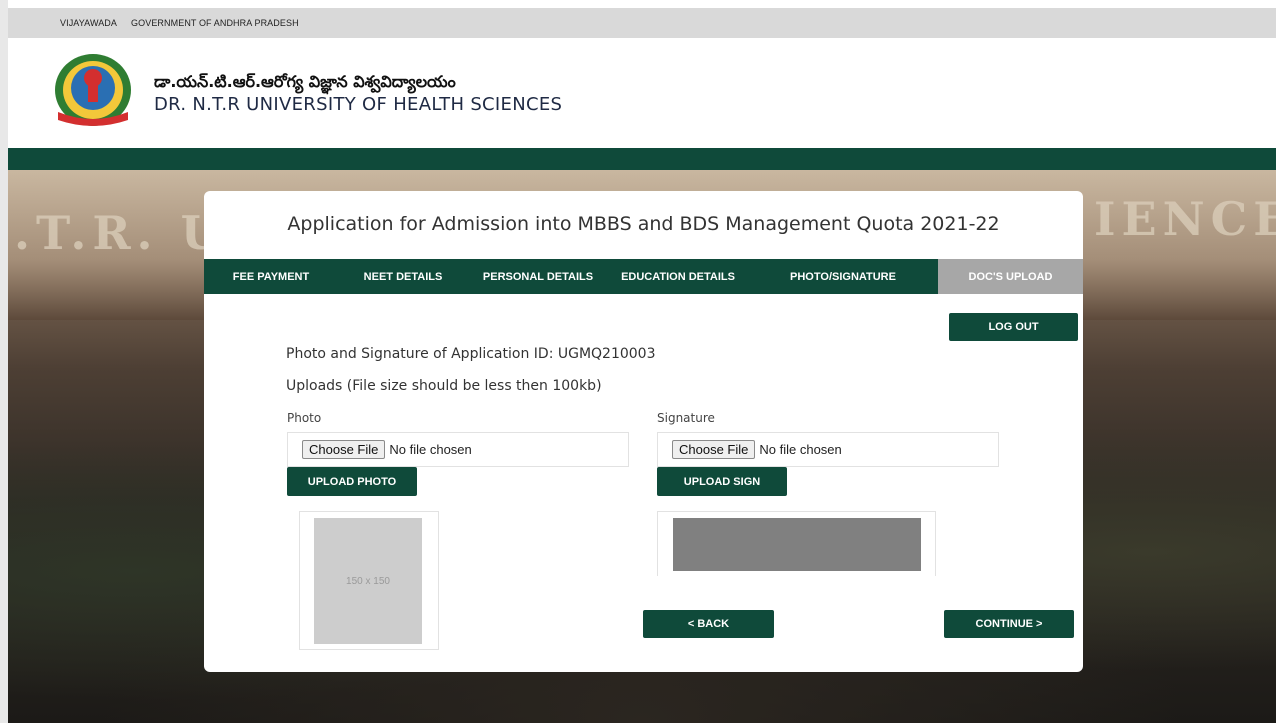  I want to click on upload-photo-button: UPLOAD PHOTO, so click(352, 481).